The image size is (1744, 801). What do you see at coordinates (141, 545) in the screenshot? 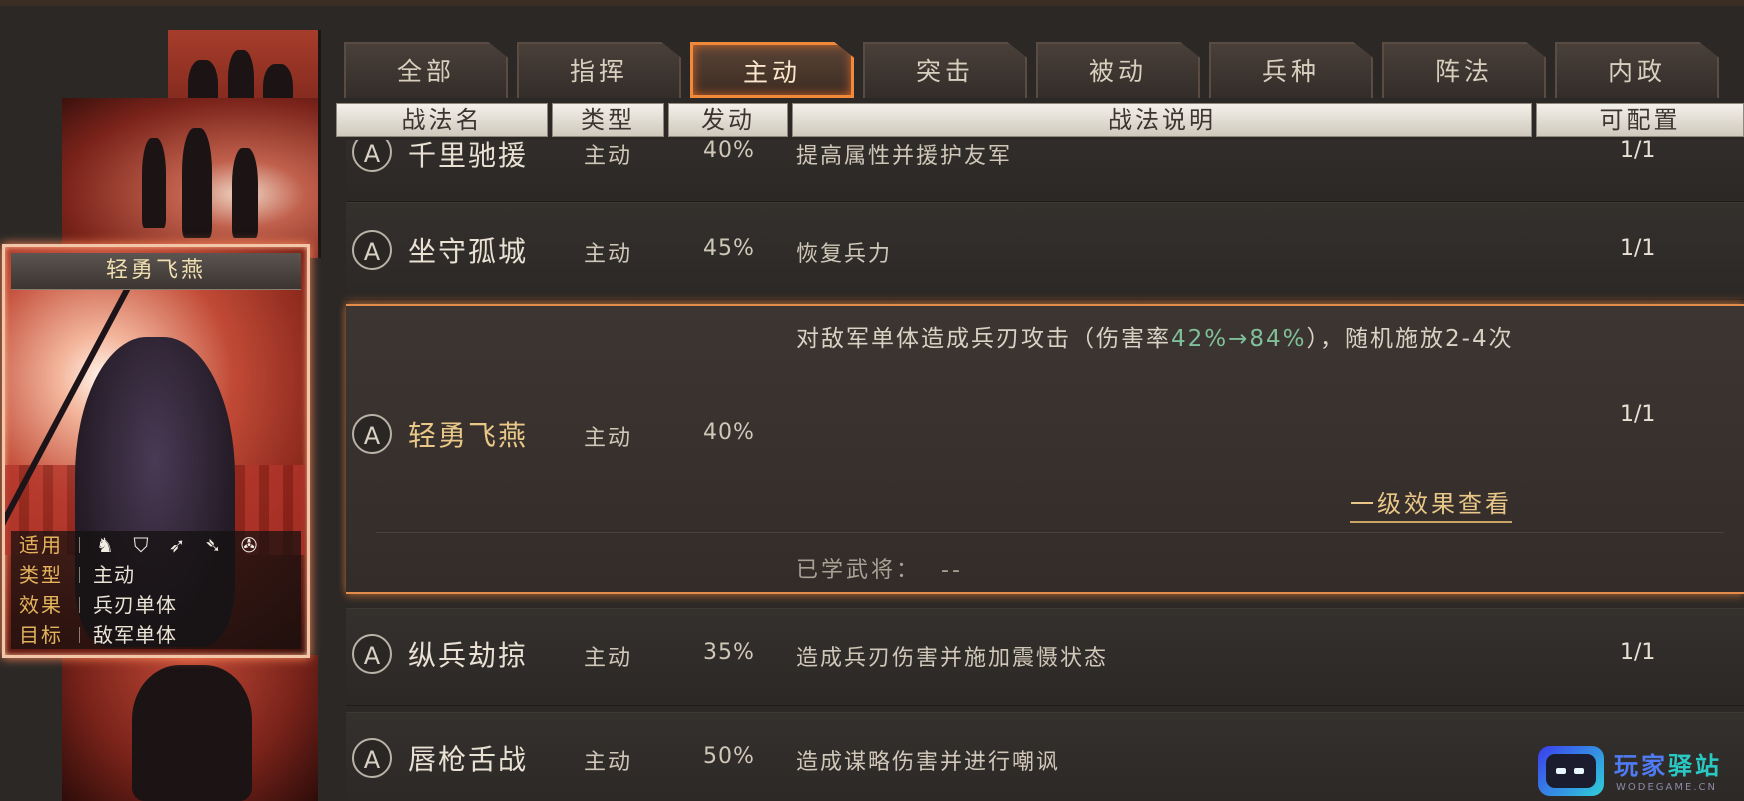
I see `shield-icon: ⛉` at bounding box center [141, 545].